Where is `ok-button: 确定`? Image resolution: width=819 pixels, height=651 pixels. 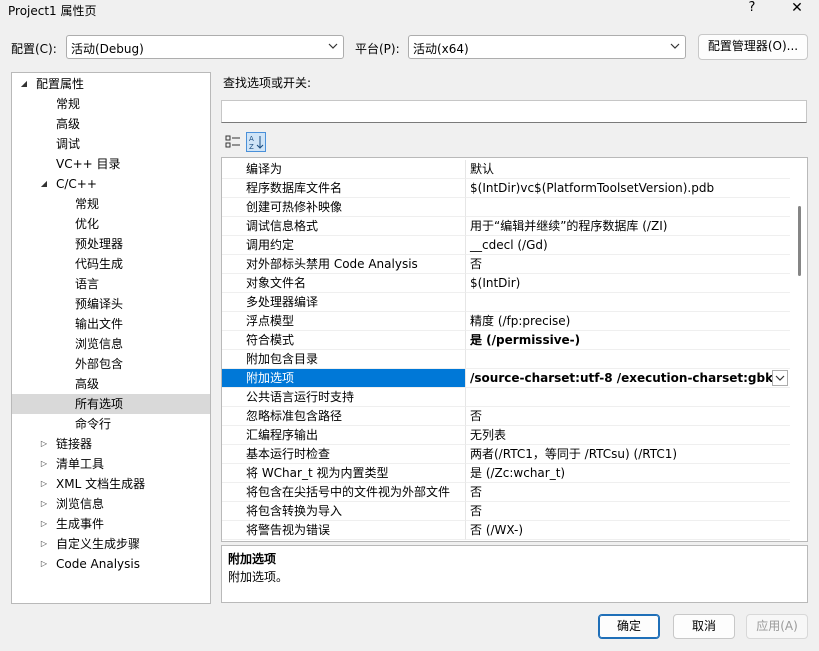
ok-button: 确定 is located at coordinates (629, 626).